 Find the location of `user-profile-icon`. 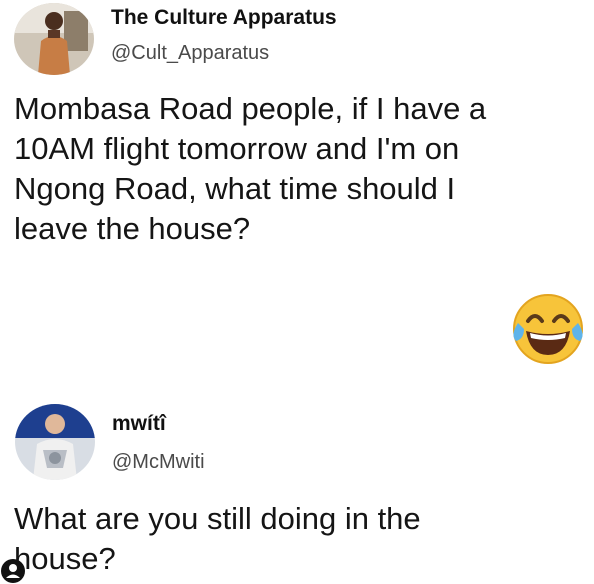

user-profile-icon is located at coordinates (13, 571).